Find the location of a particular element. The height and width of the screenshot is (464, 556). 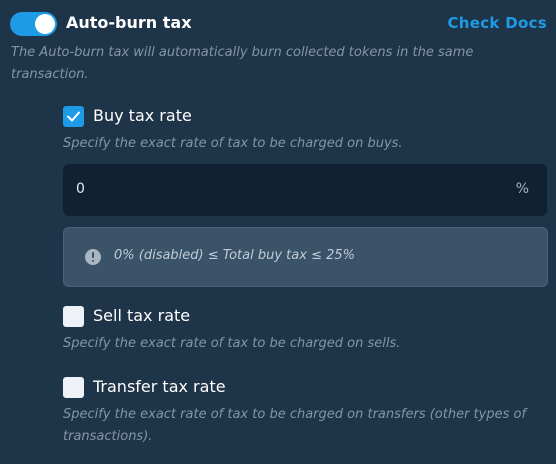

percent-suffix: % is located at coordinates (522, 189).